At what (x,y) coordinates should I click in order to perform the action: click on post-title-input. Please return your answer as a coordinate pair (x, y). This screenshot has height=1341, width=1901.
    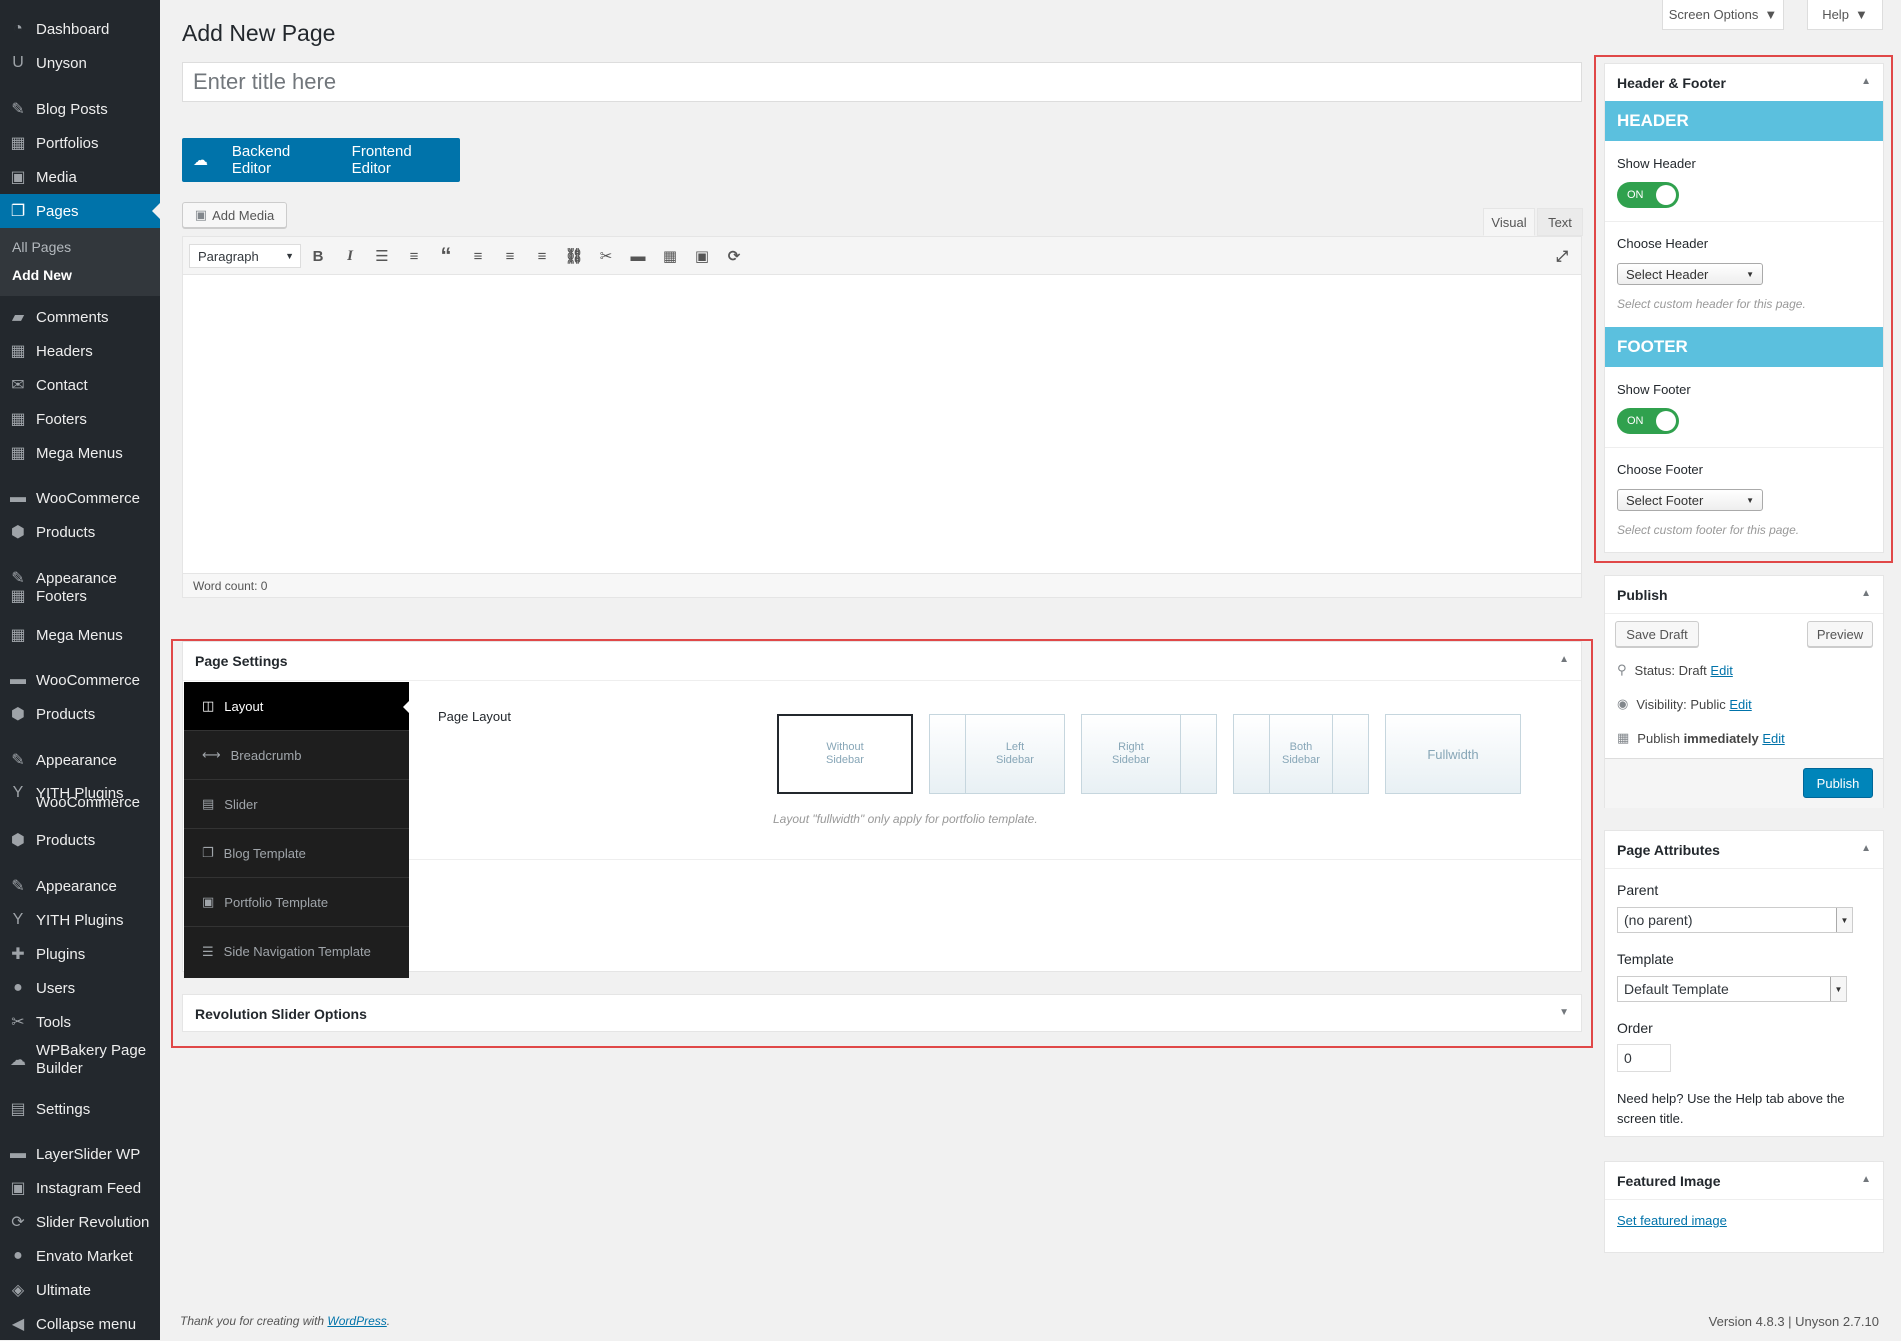
    Looking at the image, I should click on (882, 82).